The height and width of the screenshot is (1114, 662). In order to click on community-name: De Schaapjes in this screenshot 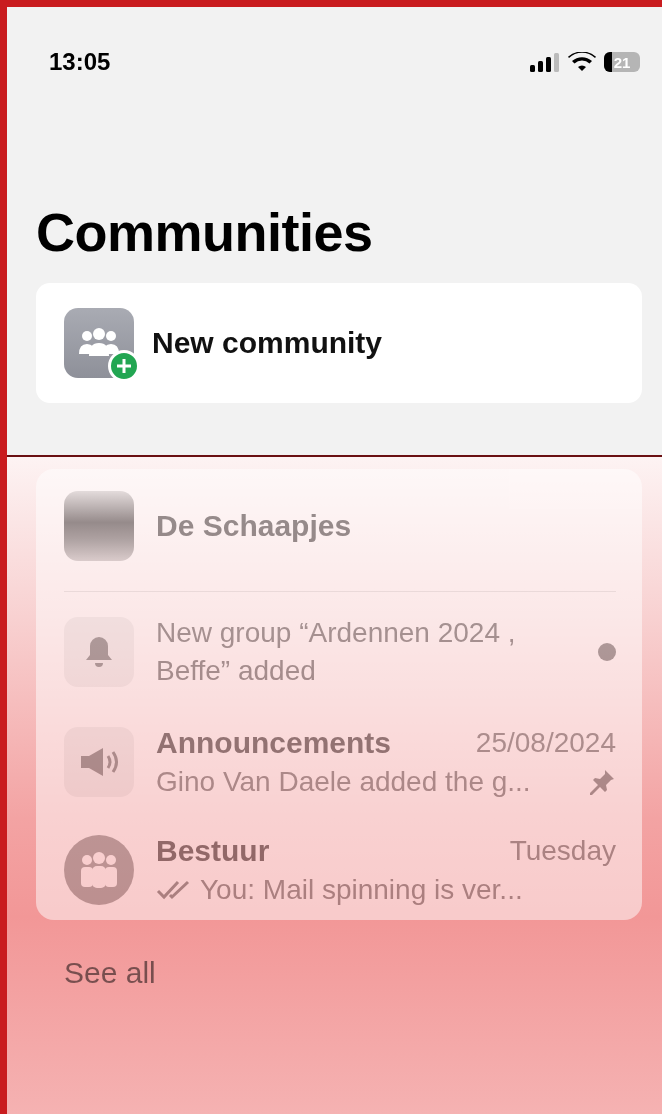, I will do `click(254, 526)`.